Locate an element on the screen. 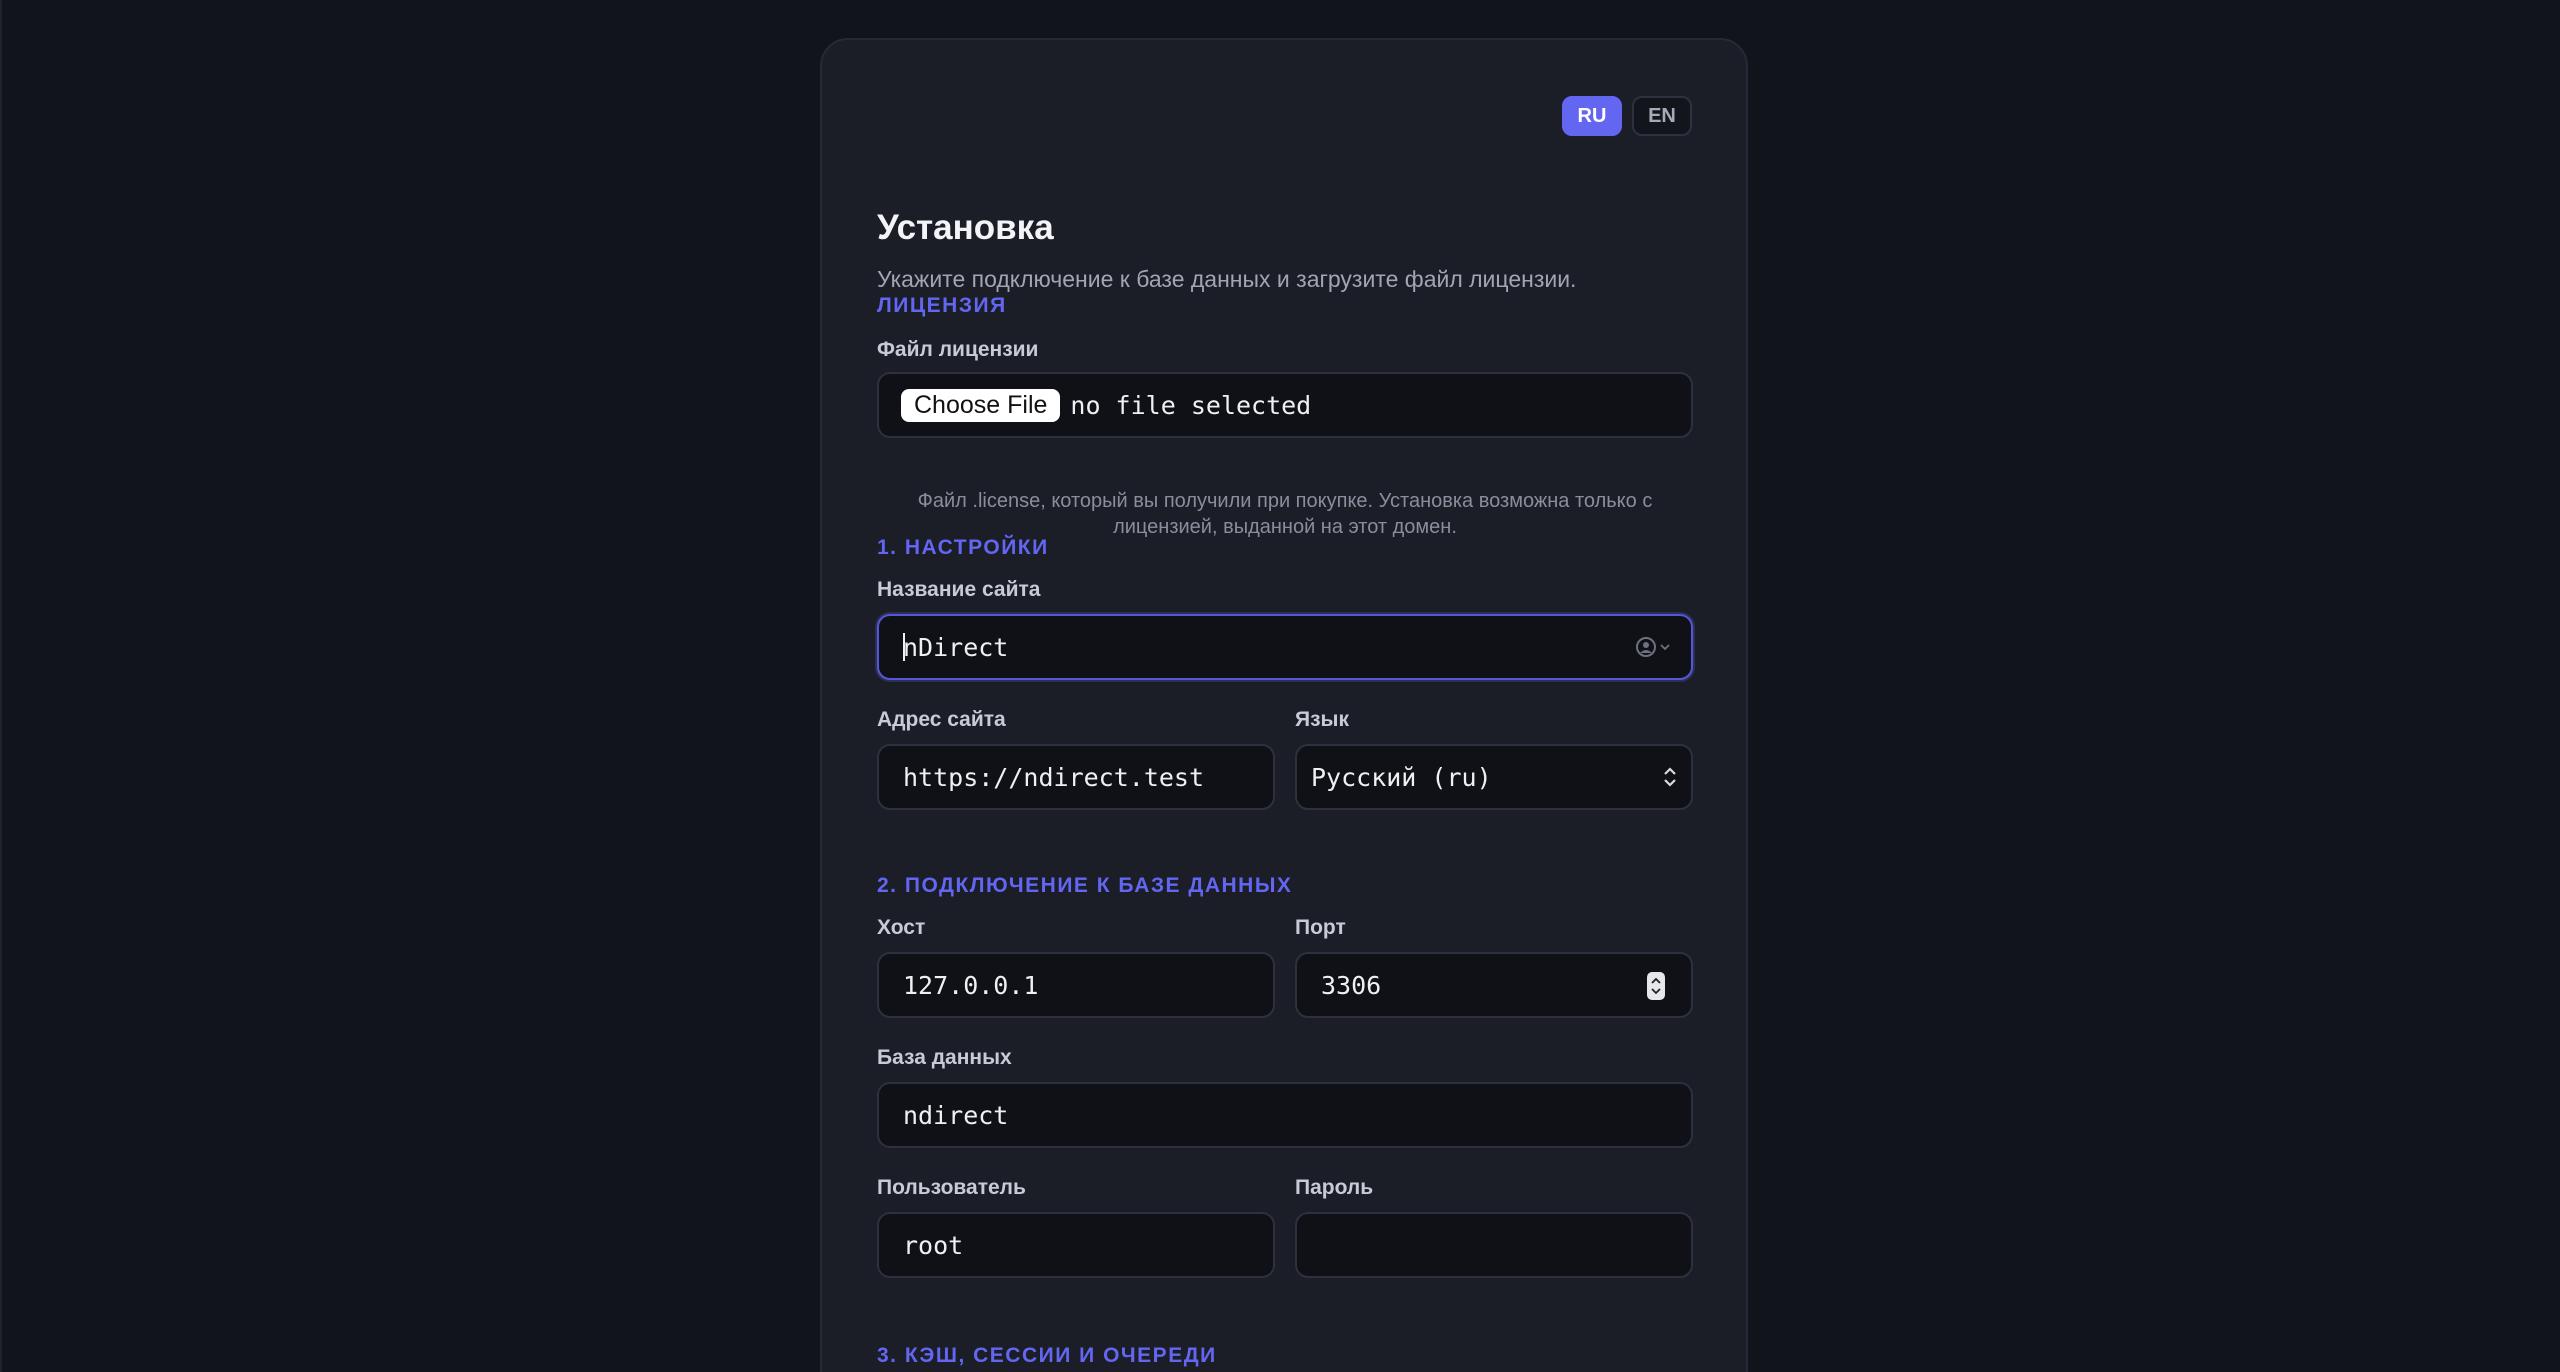  license-file-input: Choose File no file selected is located at coordinates (1285, 405).